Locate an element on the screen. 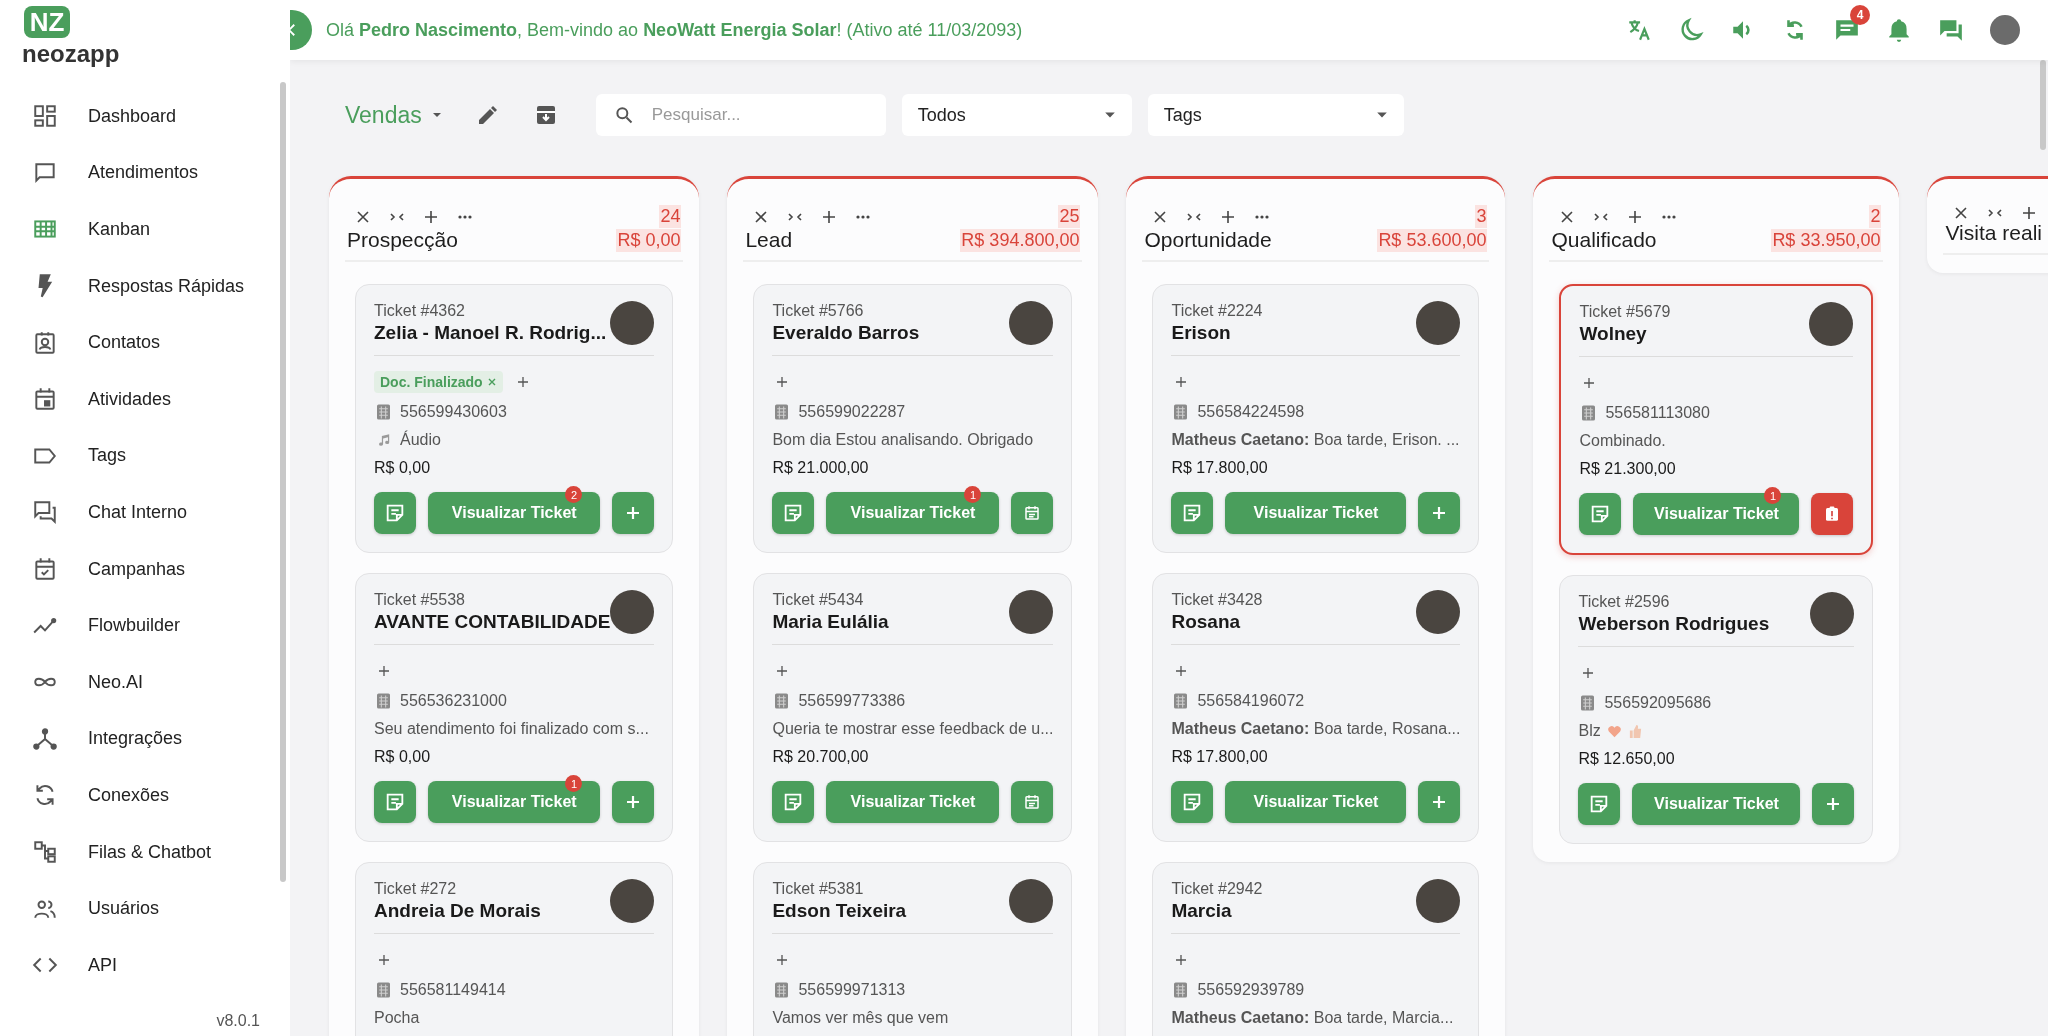  note-icon is located at coordinates (395, 513).